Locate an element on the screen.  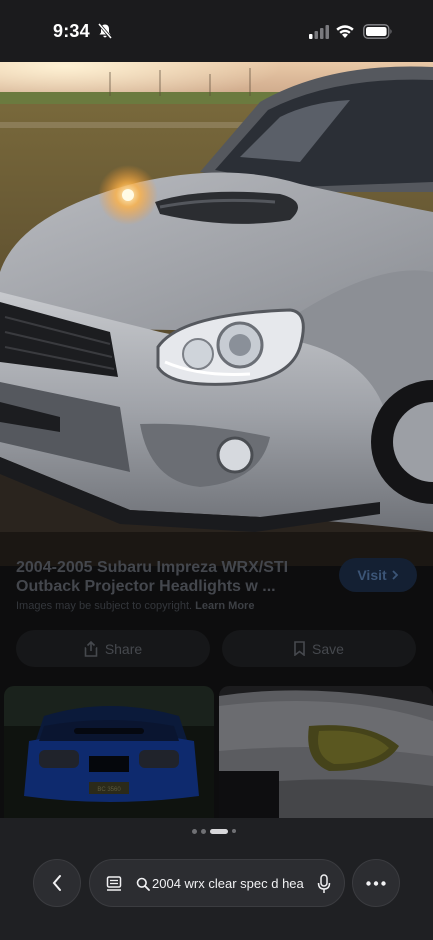
silver-car-photo is located at coordinates (326, 752).